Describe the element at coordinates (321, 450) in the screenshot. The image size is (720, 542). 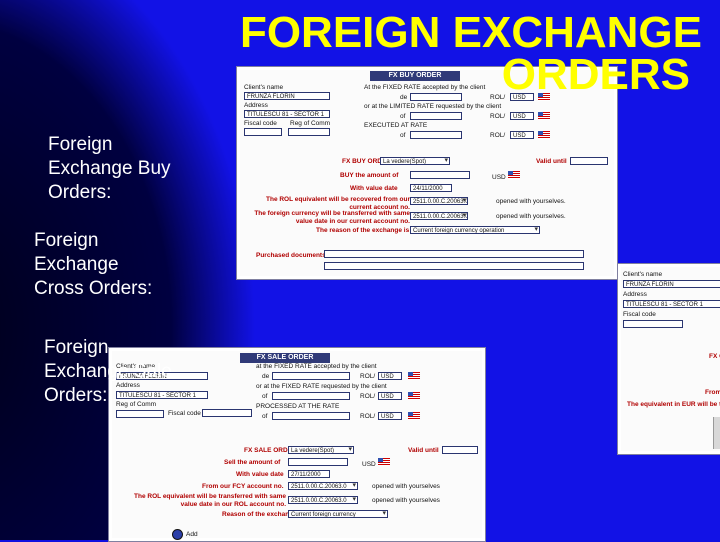
I see `sale-order-type-select: La vedere(Spot)` at that location.